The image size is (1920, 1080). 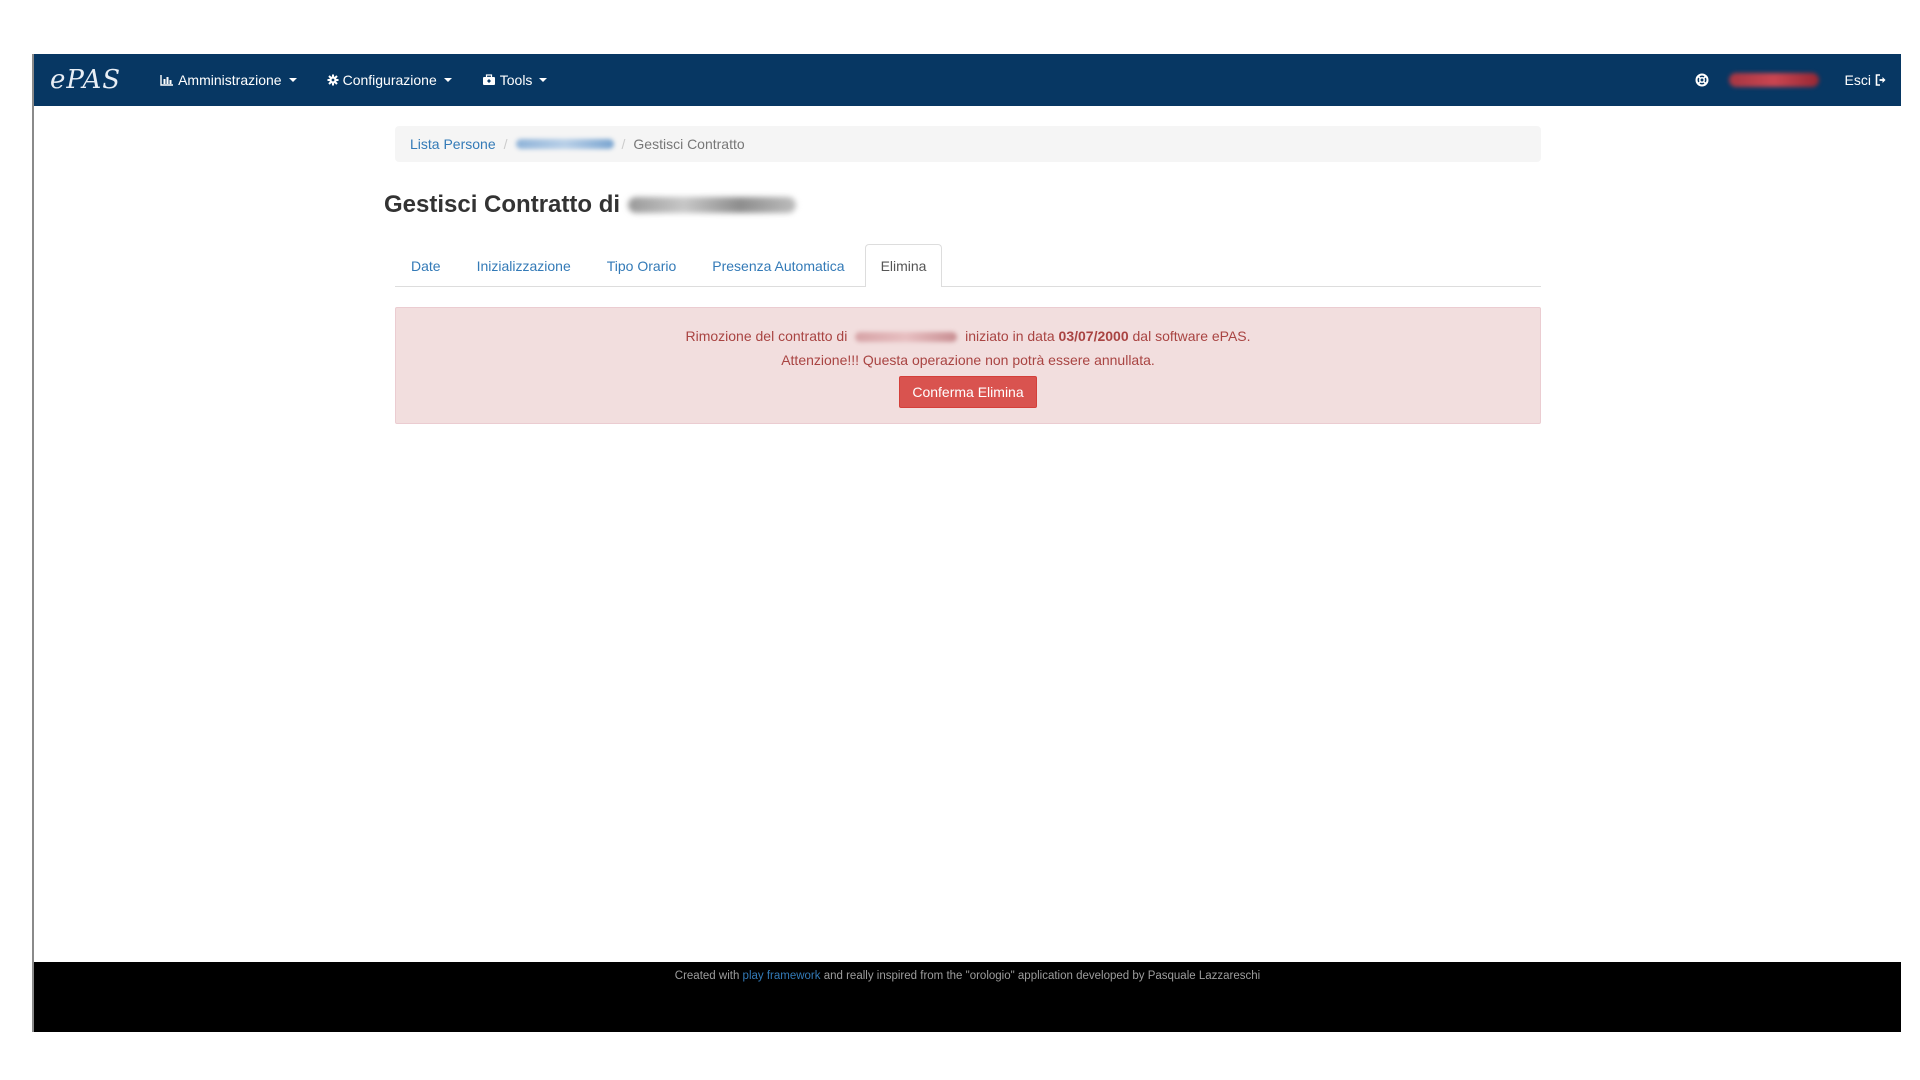 What do you see at coordinates (524, 265) in the screenshot?
I see `tab-inizializzazione: Inizializzazione` at bounding box center [524, 265].